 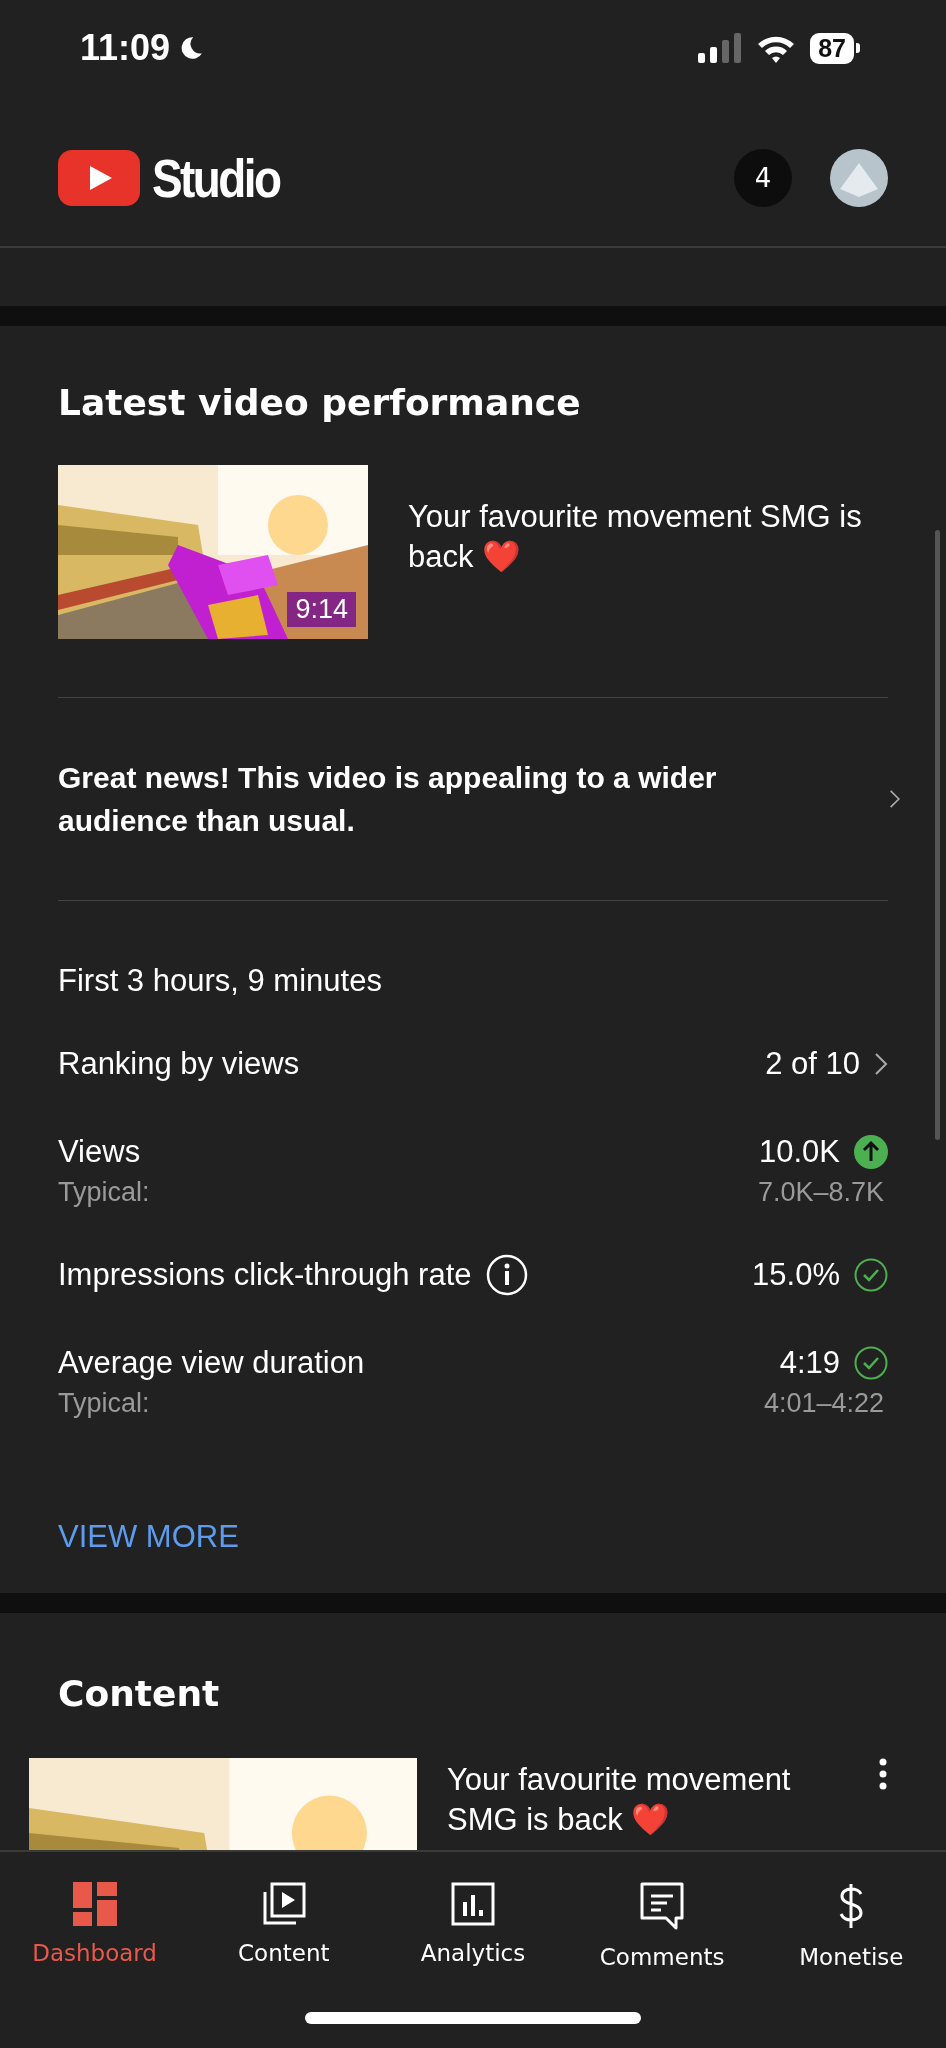 What do you see at coordinates (265, 1275) in the screenshot?
I see `metric-label: Impressions click-through rate` at bounding box center [265, 1275].